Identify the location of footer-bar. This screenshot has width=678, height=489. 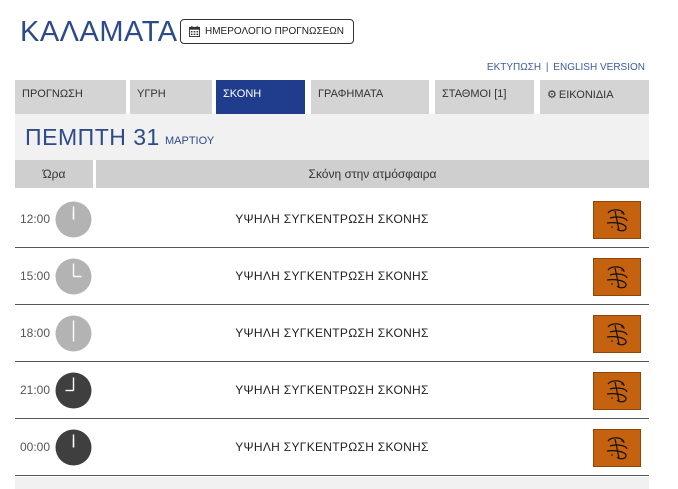
(332, 483).